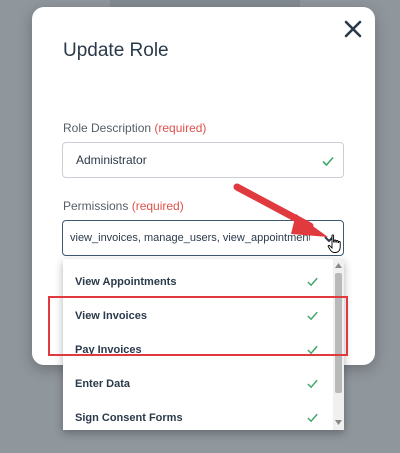 The height and width of the screenshot is (453, 400). I want to click on annotation-arrow-icon, so click(280, 210).